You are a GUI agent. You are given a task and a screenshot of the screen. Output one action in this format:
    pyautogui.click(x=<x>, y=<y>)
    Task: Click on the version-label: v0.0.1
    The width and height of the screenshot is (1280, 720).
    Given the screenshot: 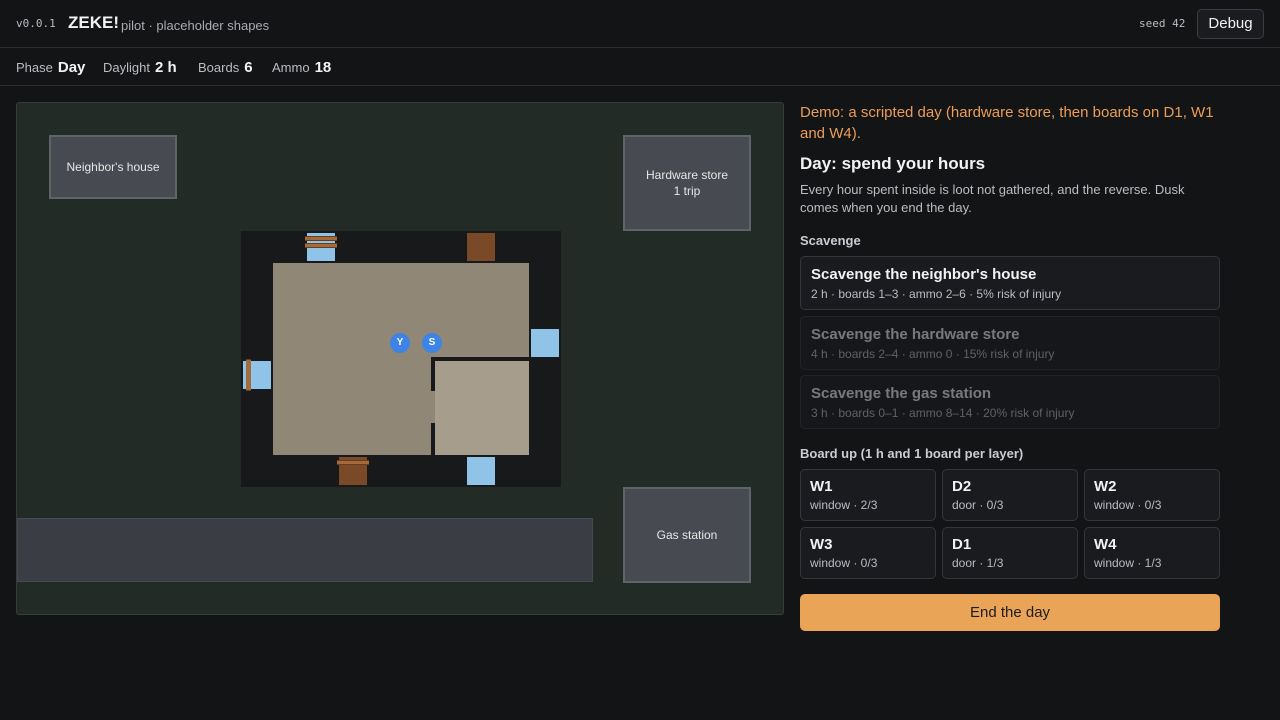 What is the action you would take?
    pyautogui.click(x=36, y=23)
    